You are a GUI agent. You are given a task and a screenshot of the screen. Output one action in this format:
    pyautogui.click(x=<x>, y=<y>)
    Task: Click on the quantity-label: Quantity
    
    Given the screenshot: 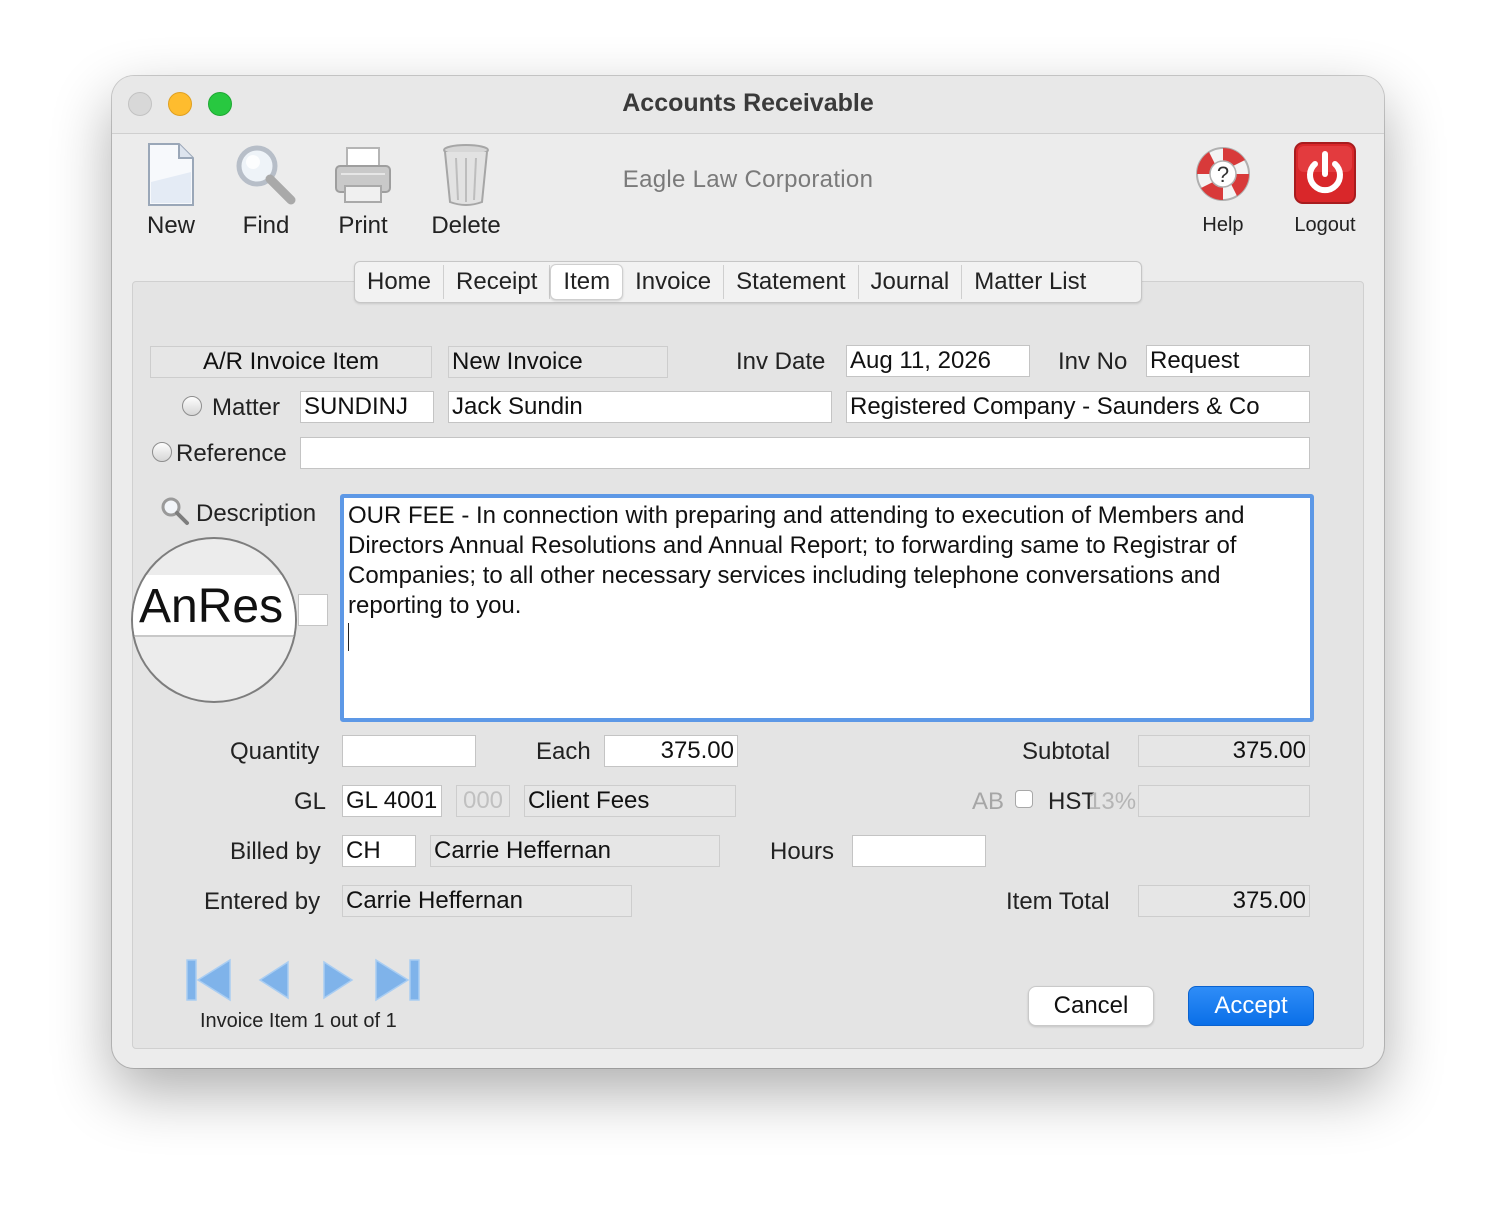 What is the action you would take?
    pyautogui.click(x=275, y=751)
    